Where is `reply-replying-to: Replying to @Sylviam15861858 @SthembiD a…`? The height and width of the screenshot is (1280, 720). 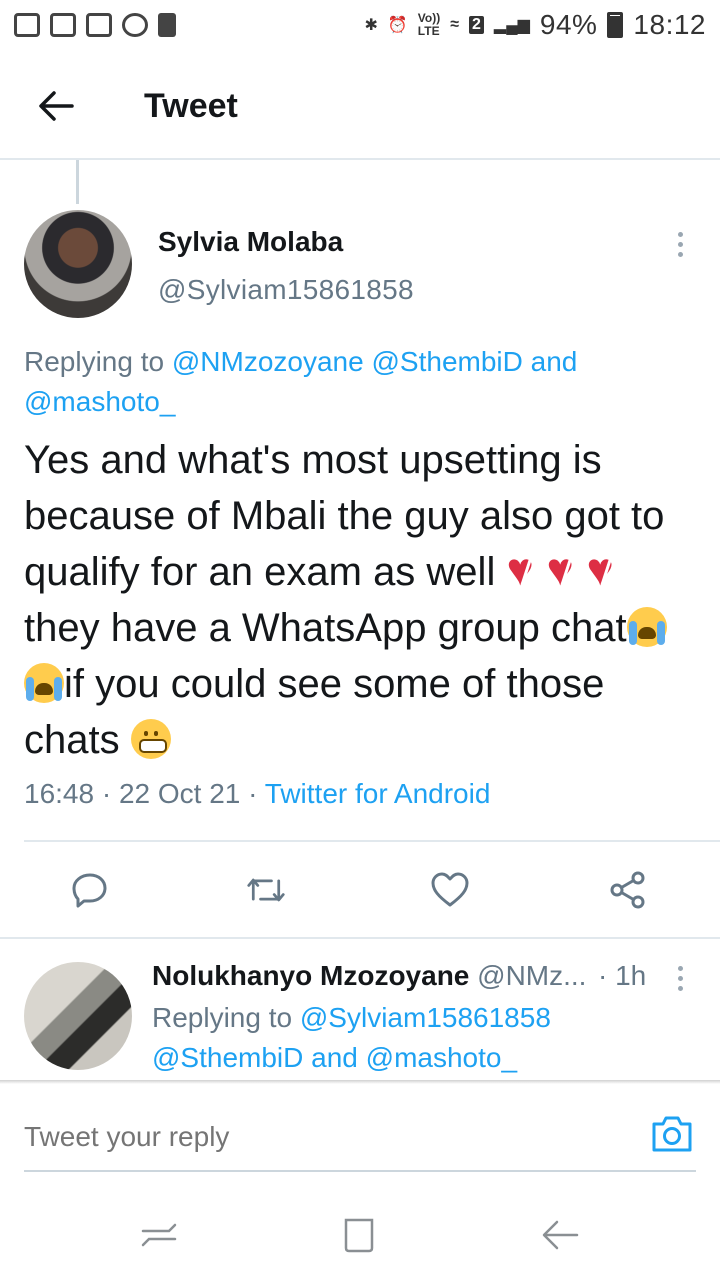
reply-replying-to: Replying to @Sylviam15861858 @SthembiD a… is located at coordinates (412, 1038).